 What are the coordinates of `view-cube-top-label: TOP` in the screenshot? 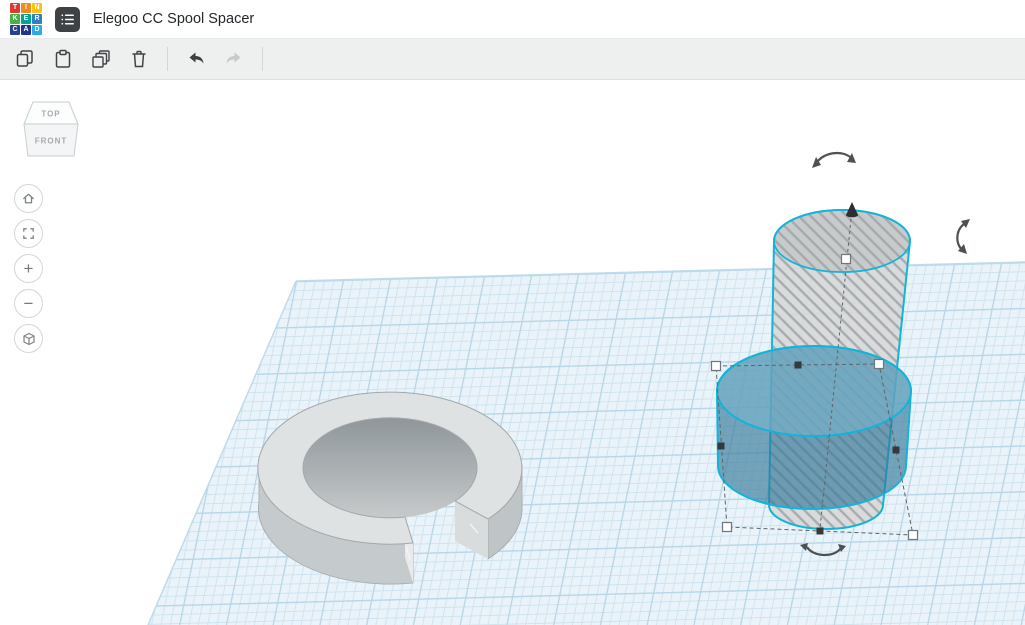 It's located at (50, 114).